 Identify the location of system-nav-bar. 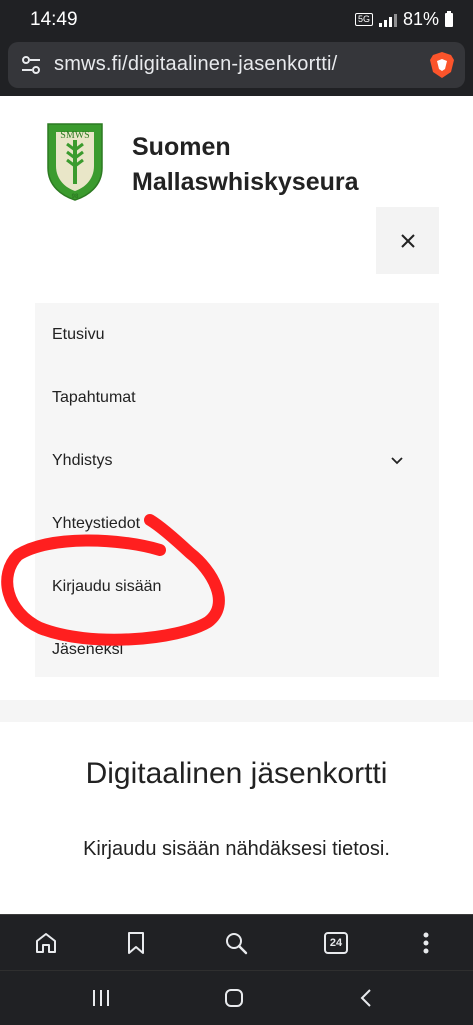
(236, 997).